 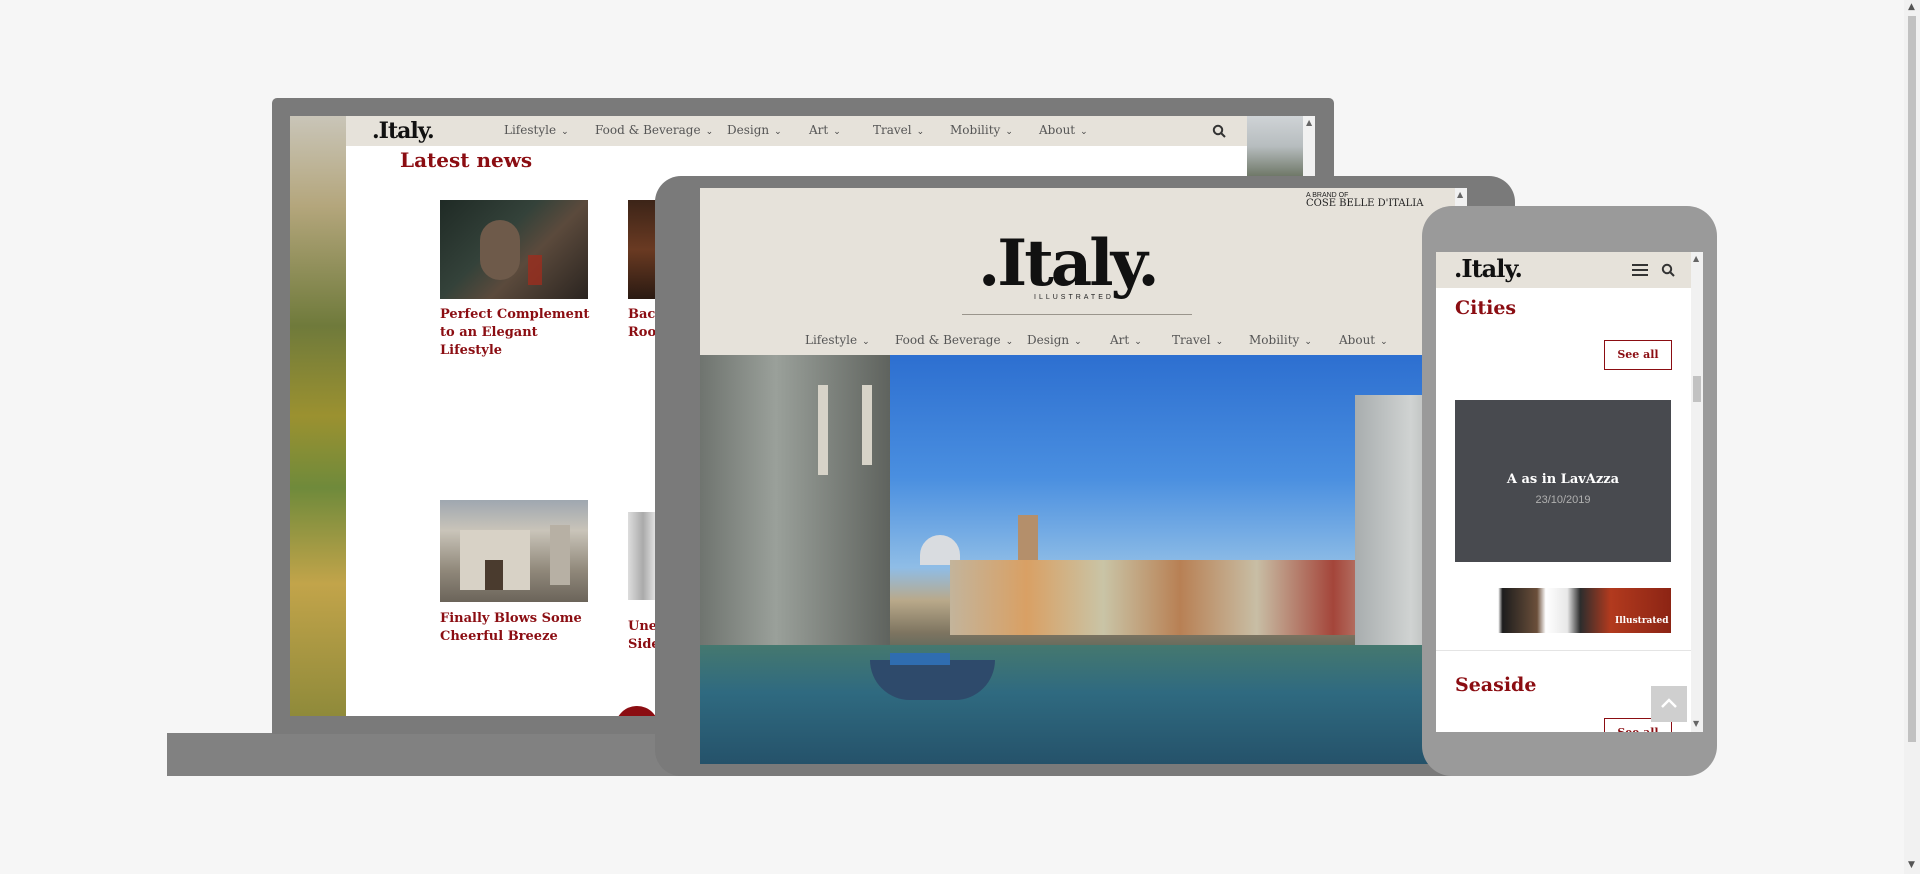 I want to click on article-card-title: A as in LavAzza, so click(x=1563, y=479).